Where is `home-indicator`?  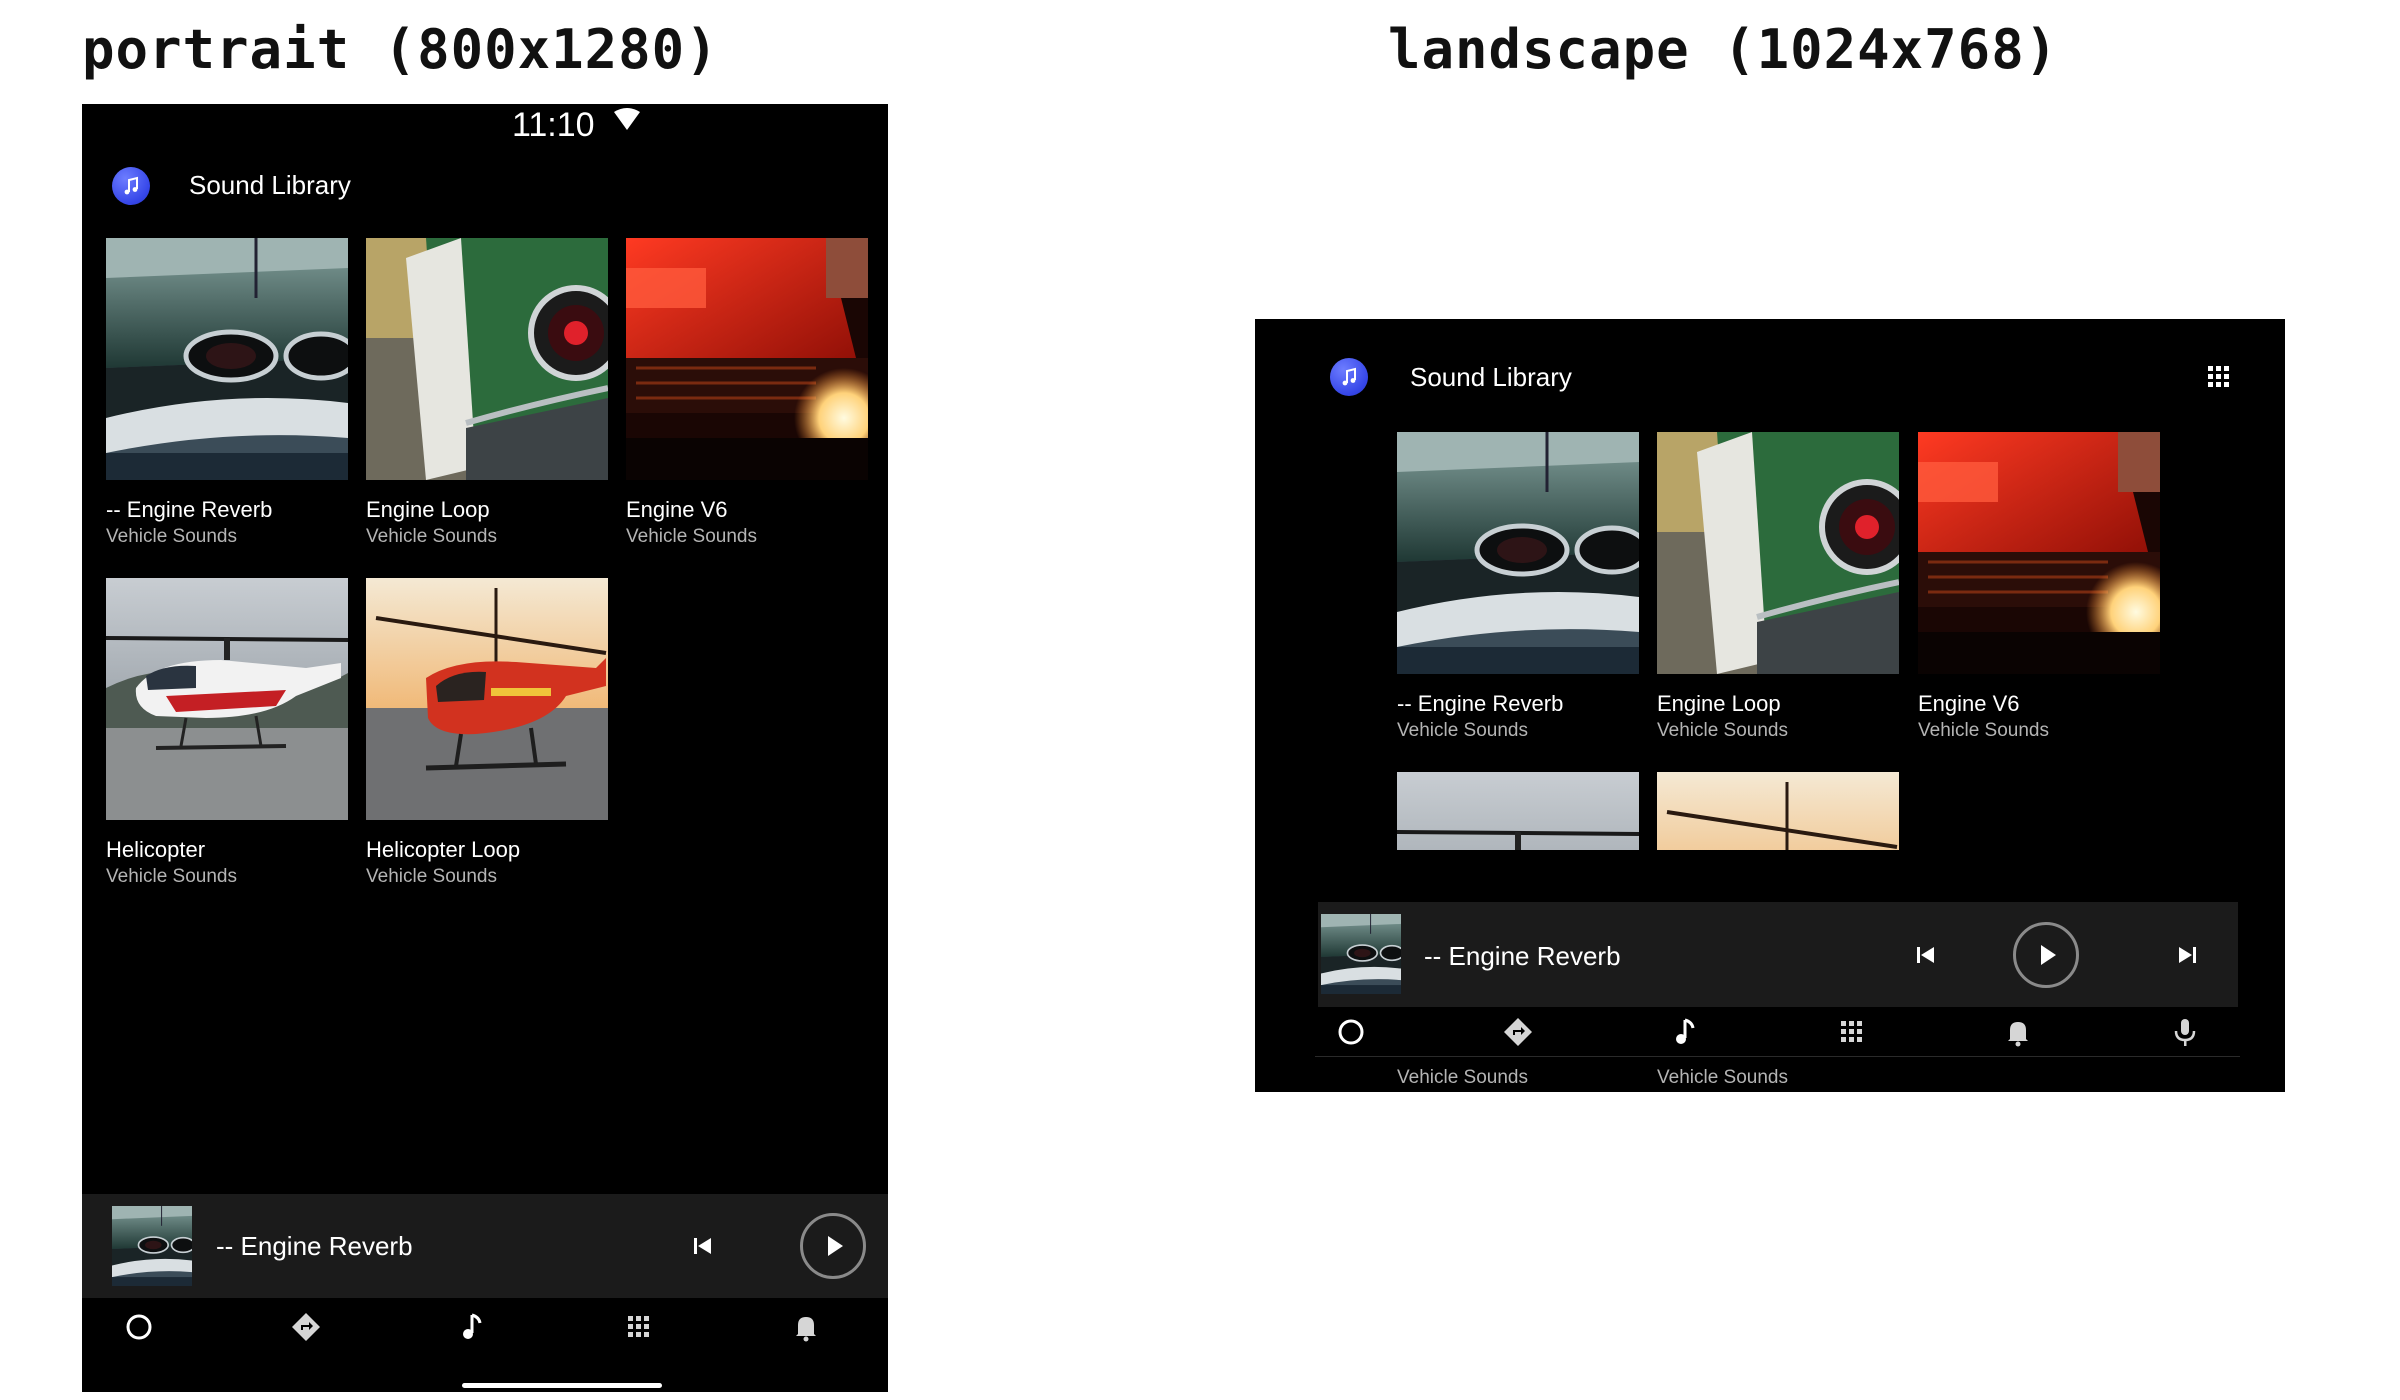 home-indicator is located at coordinates (562, 1385).